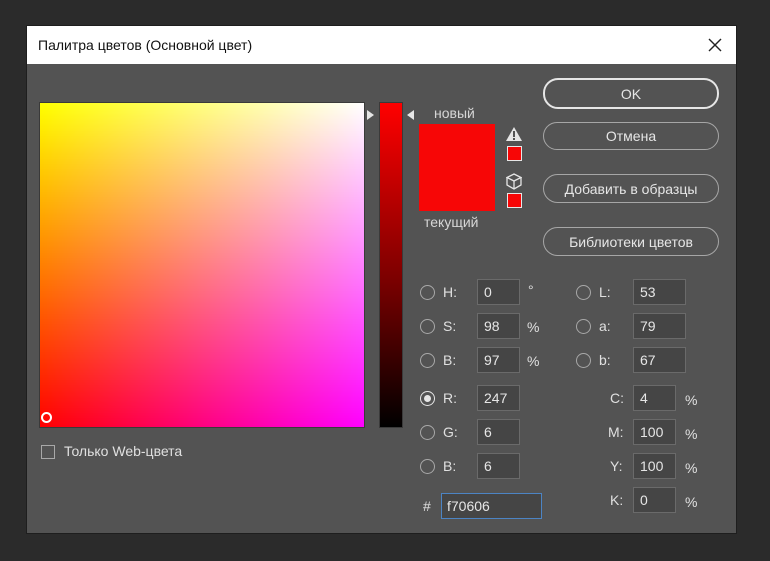  What do you see at coordinates (514, 153) in the screenshot?
I see `gamut-warning-swatch` at bounding box center [514, 153].